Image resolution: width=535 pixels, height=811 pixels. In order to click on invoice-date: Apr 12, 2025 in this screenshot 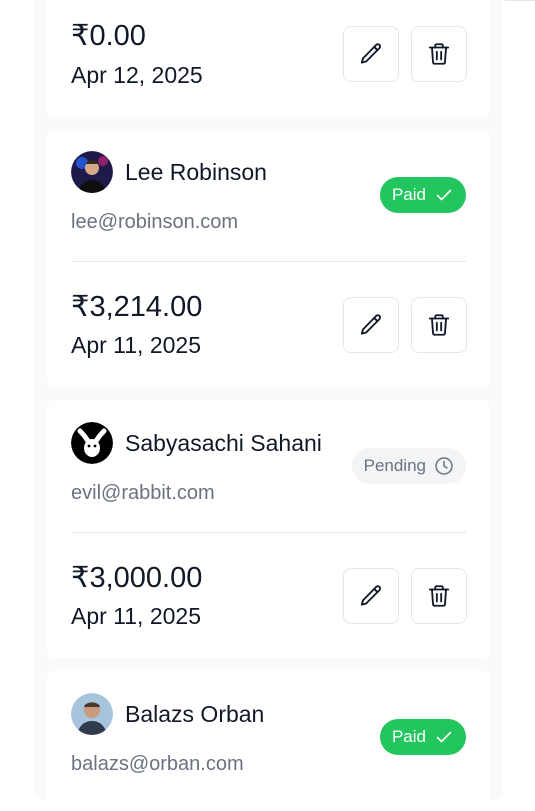, I will do `click(137, 75)`.